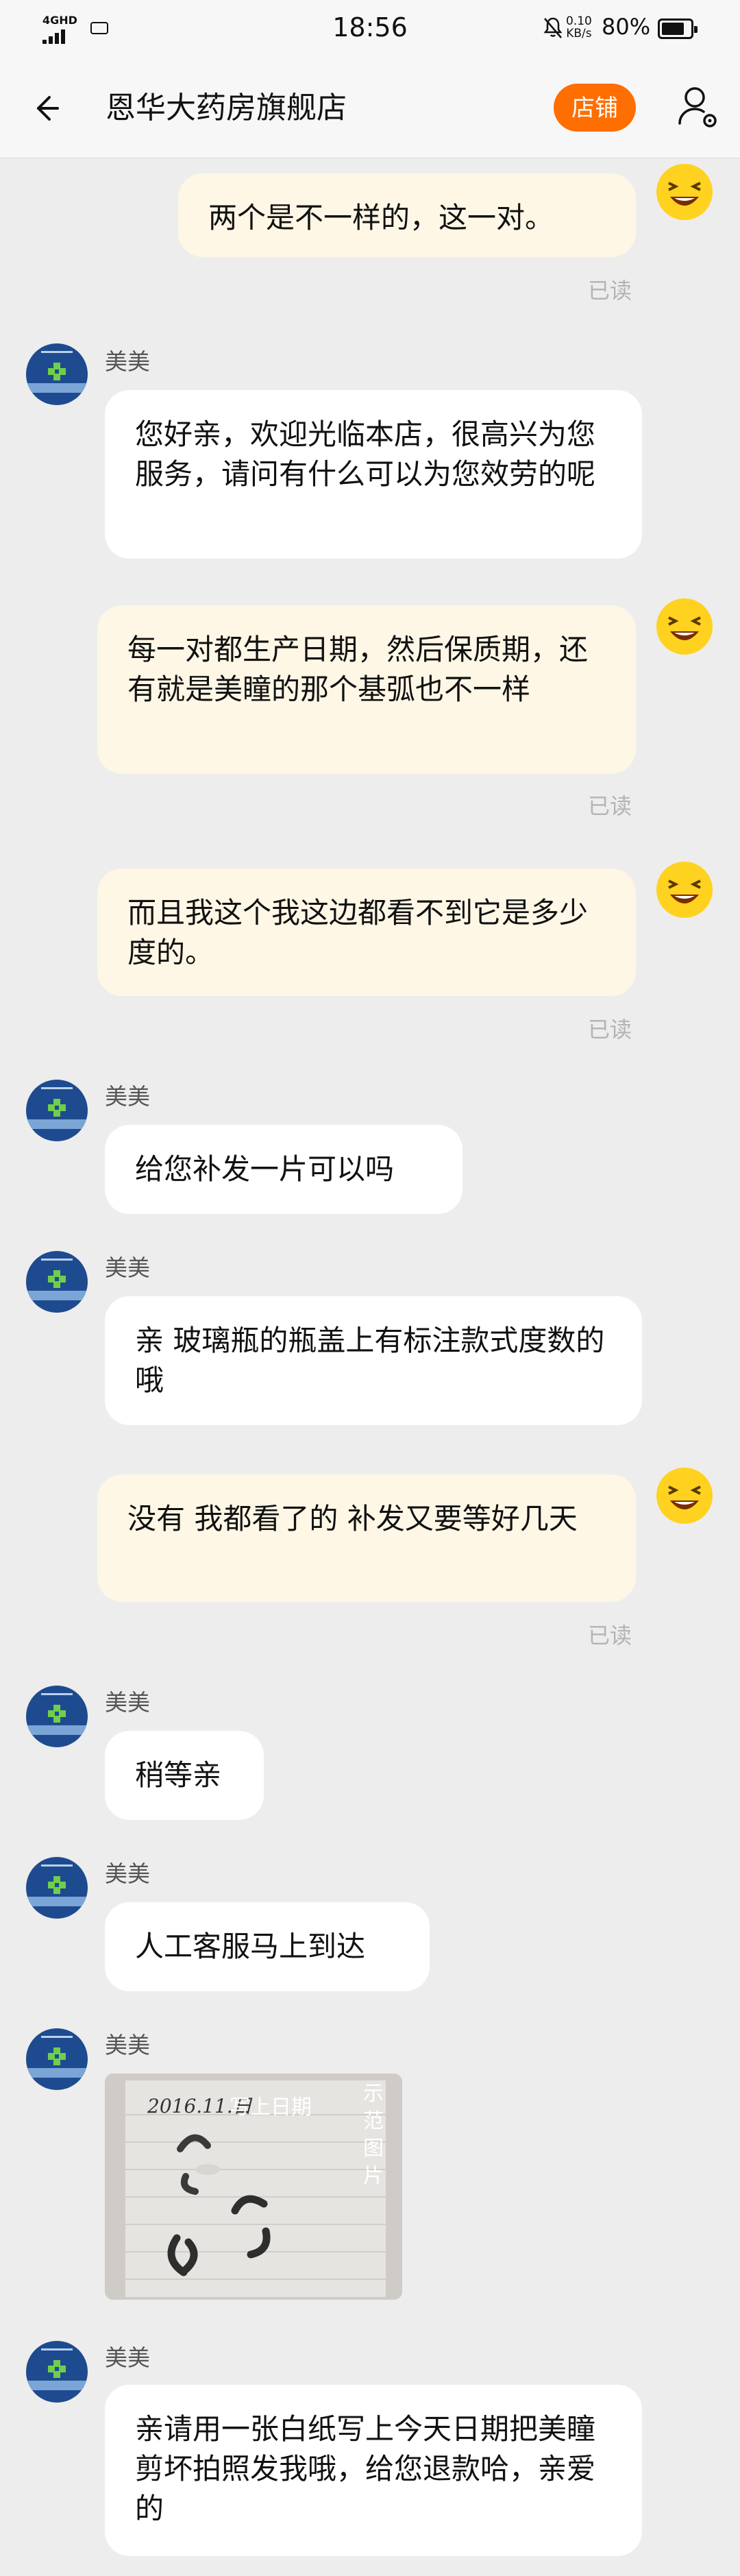  I want to click on message-text: 亲请用一张白纸写上今天日期把美瞳剪坏拍照发我哦，给您退款哈，亲爱的, so click(365, 2468).